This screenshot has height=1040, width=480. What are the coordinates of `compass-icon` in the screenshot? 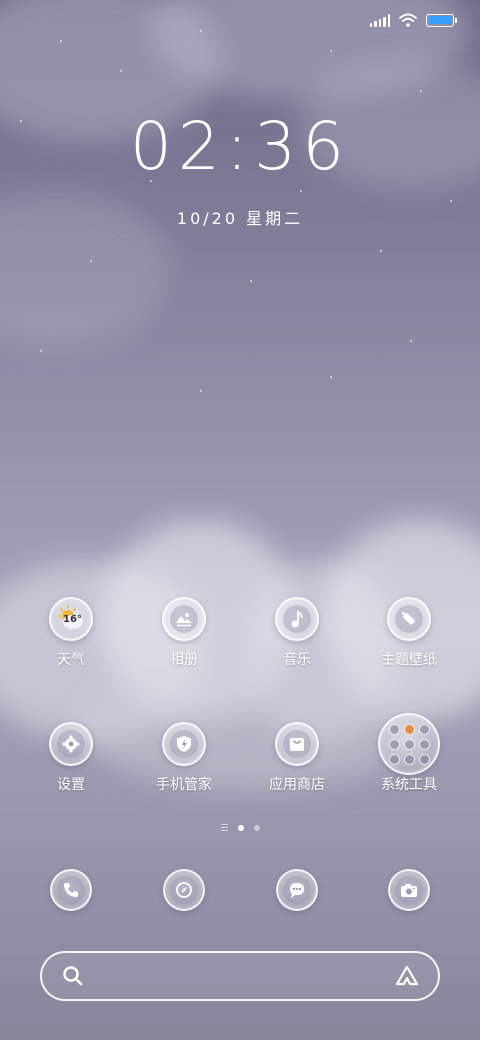 It's located at (184, 890).